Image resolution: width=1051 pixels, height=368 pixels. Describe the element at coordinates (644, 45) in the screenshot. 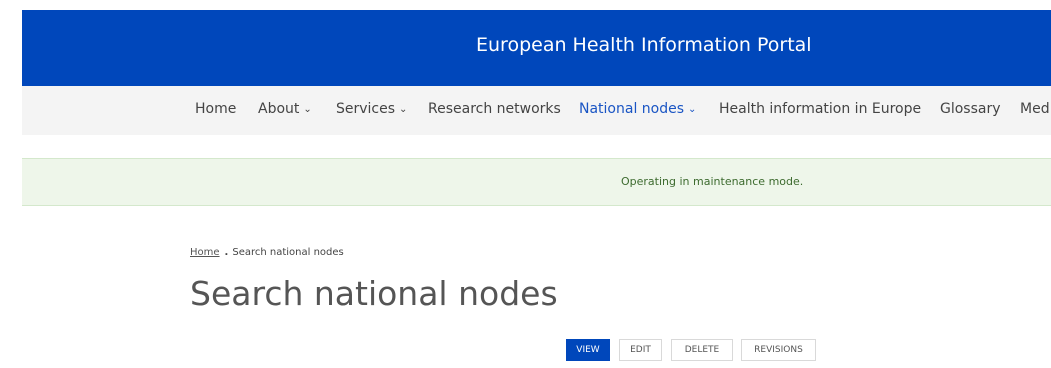

I see `site-title: European Health Information Portal` at that location.